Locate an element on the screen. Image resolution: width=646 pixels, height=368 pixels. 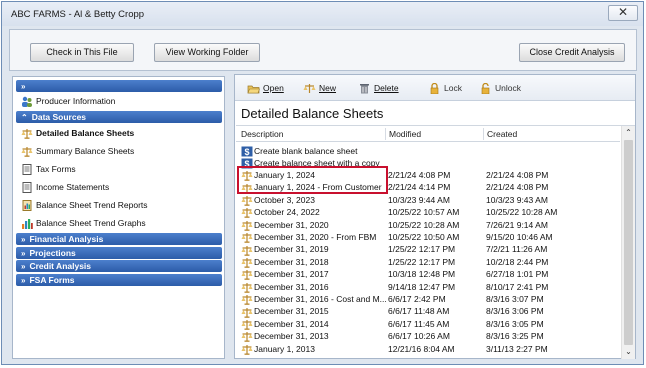
cell-modified: 6/6/17 10:26 AM is located at coordinates (419, 336).